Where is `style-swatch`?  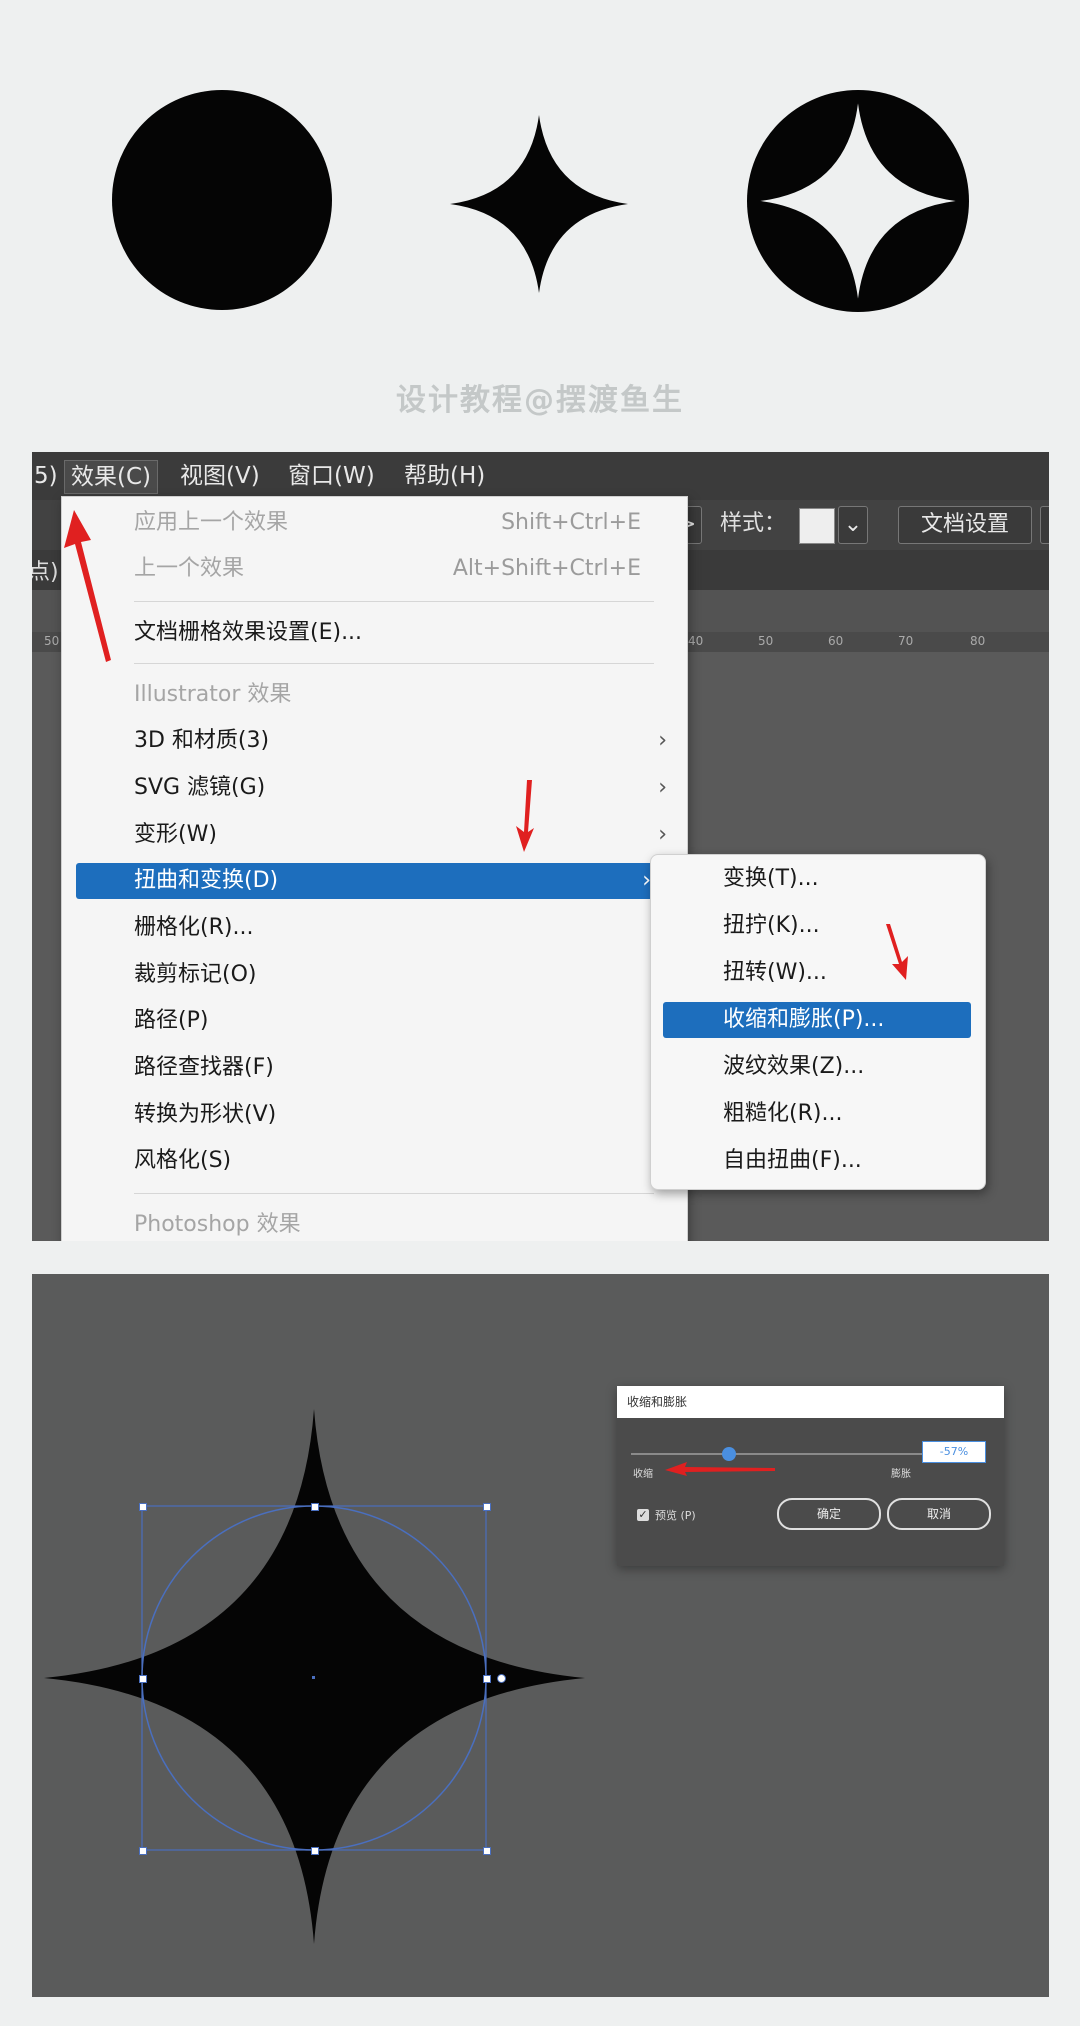
style-swatch is located at coordinates (817, 526).